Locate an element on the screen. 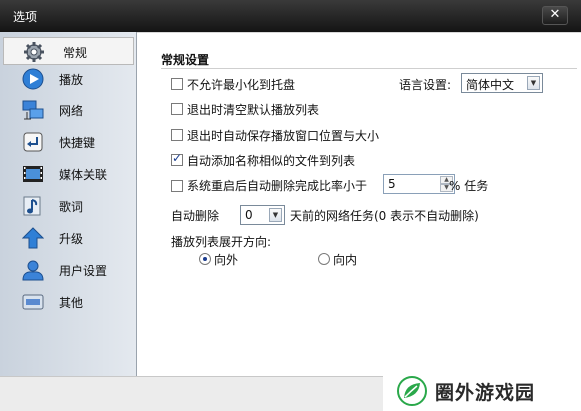 The width and height of the screenshot is (581, 411). sidebar-item-label: 常规 is located at coordinates (75, 53).